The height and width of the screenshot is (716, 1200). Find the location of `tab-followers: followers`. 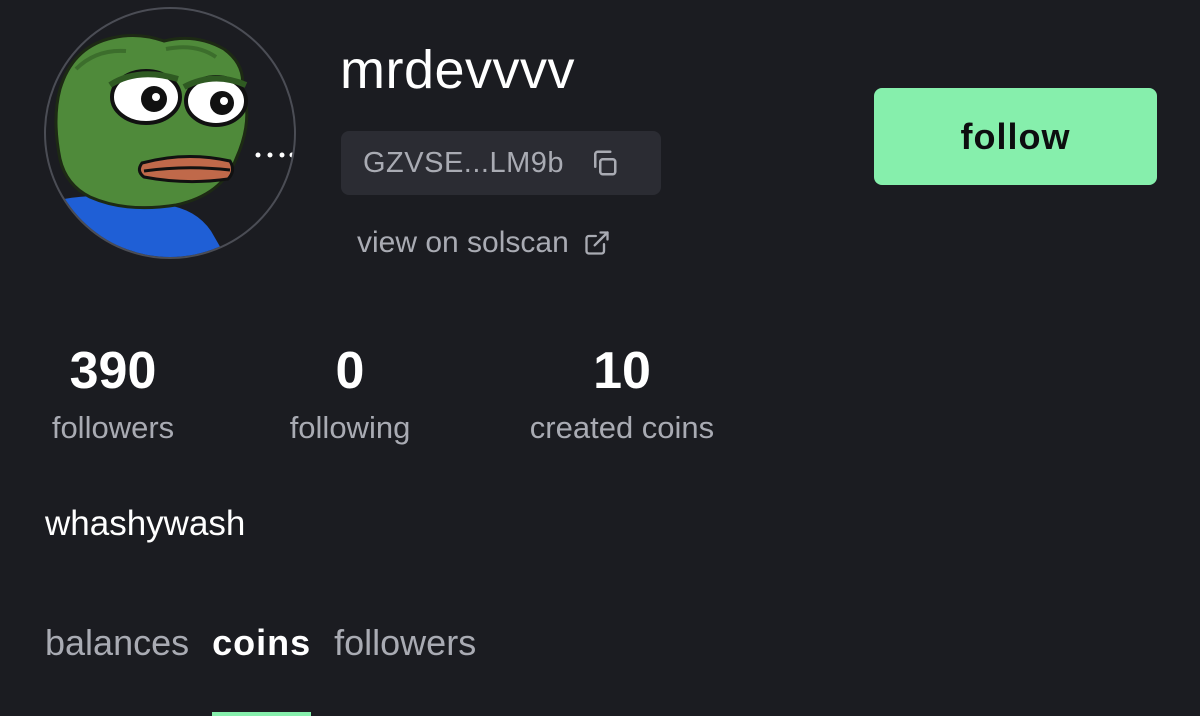

tab-followers: followers is located at coordinates (405, 668).